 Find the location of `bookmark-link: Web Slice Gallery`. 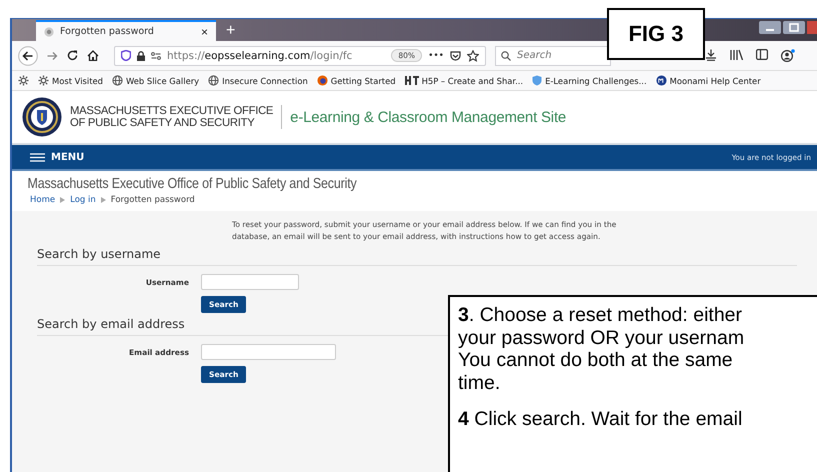

bookmark-link: Web Slice Gallery is located at coordinates (163, 81).